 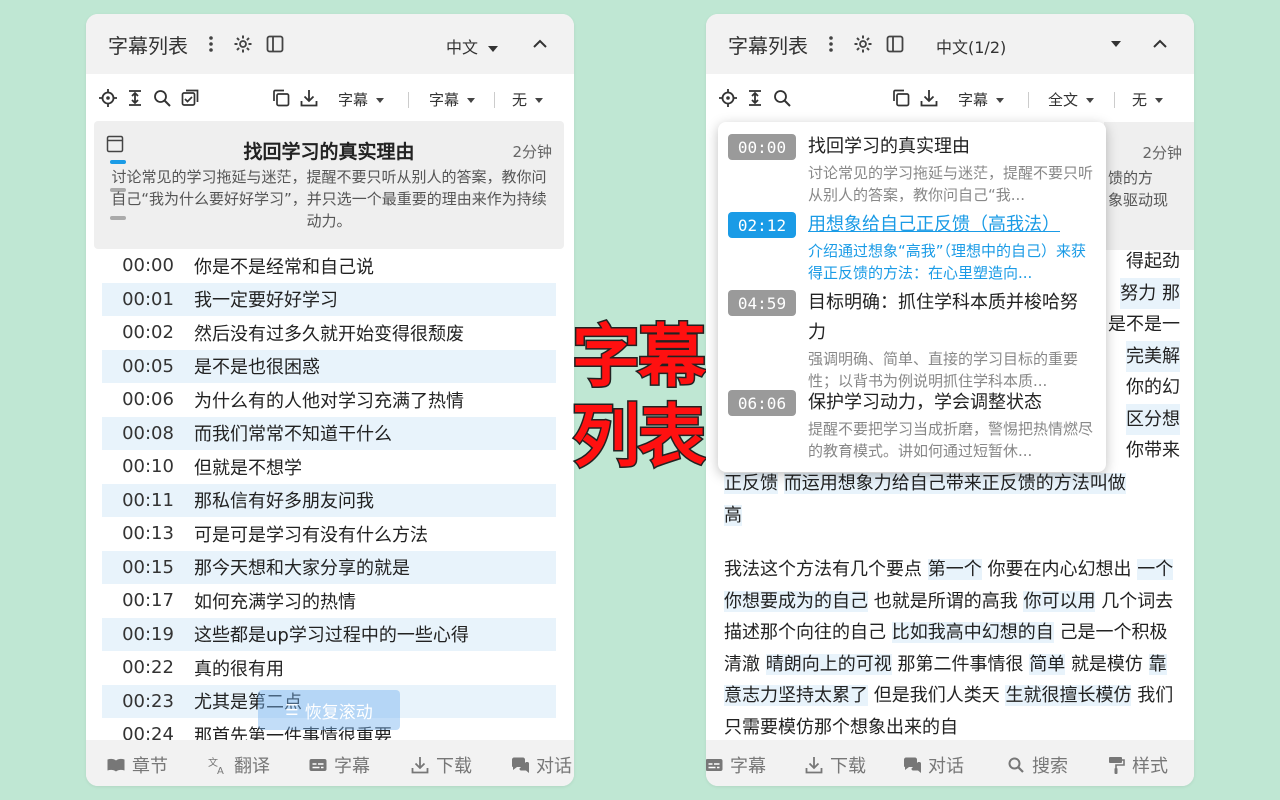 What do you see at coordinates (329, 567) in the screenshot?
I see `subtitle-row: 00:15 那今天想和大家分享的就是` at bounding box center [329, 567].